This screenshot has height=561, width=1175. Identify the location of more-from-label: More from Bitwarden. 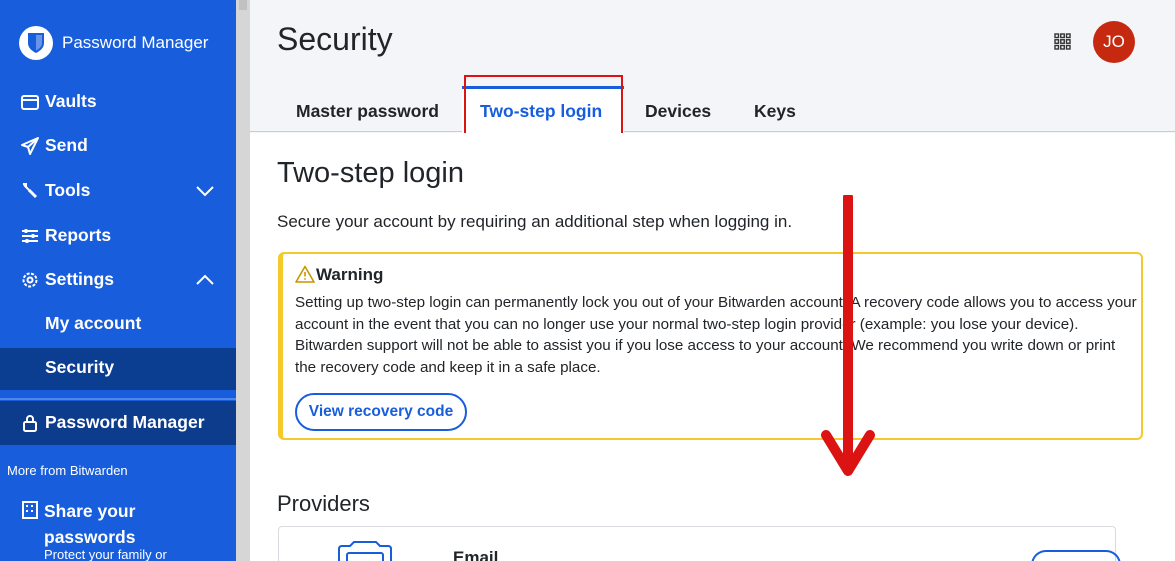
(67, 470).